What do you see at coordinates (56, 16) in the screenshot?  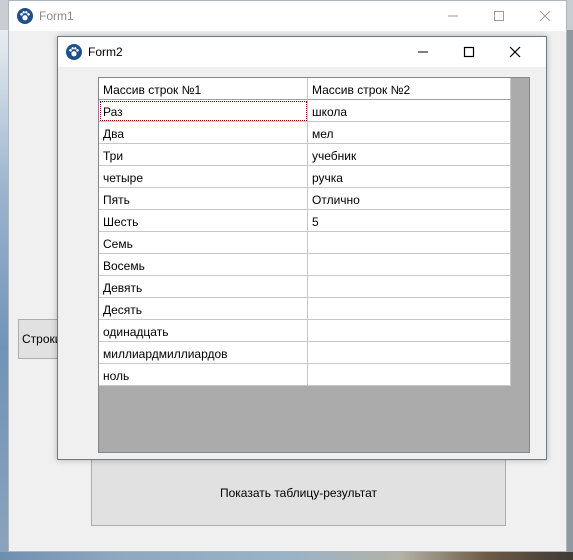 I see `form1-title: Form1` at bounding box center [56, 16].